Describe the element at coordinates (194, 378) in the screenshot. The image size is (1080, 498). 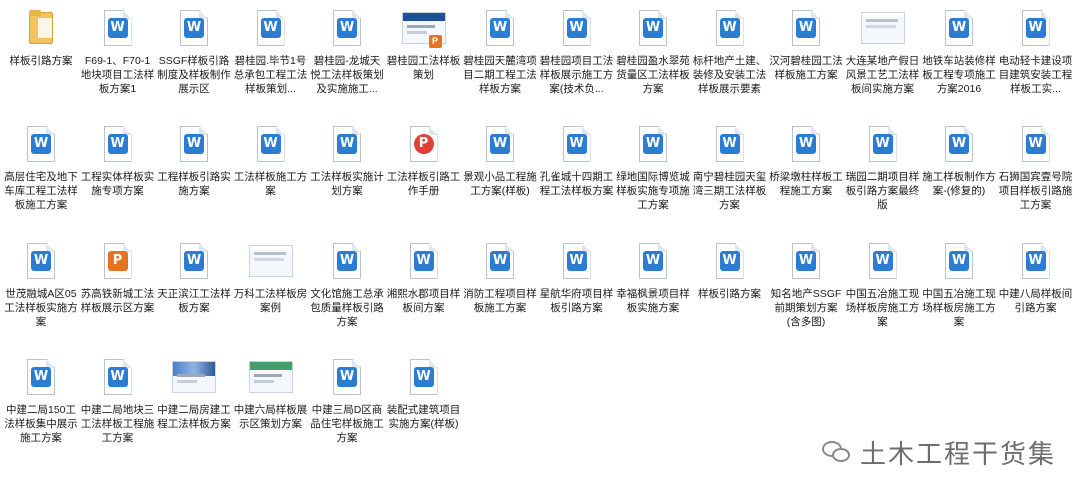
I see `image-thumbnail-icon` at that location.